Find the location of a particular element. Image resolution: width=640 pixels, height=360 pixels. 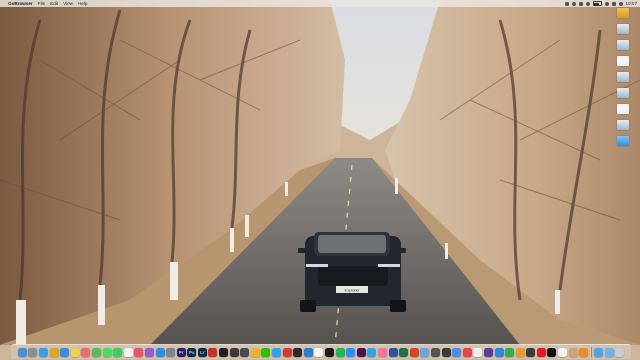

dock-qq-icon is located at coordinates (277, 352).